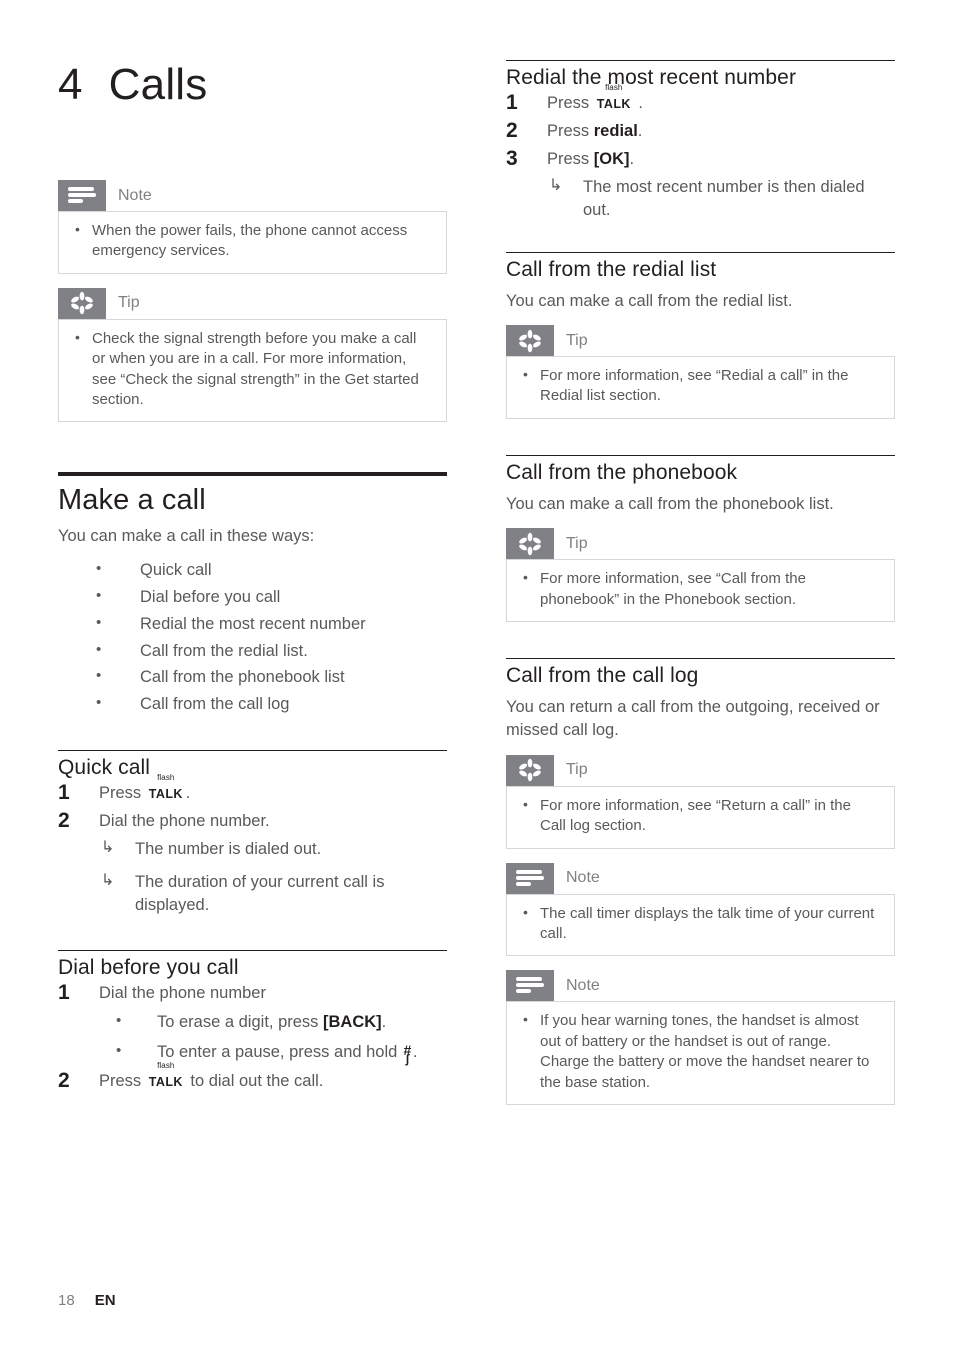 The image size is (954, 1350). I want to click on page-number: 18, so click(66, 1300).